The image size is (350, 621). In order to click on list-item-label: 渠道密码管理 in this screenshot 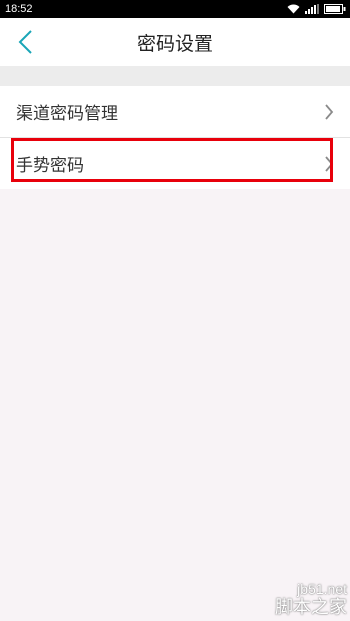, I will do `click(67, 114)`.